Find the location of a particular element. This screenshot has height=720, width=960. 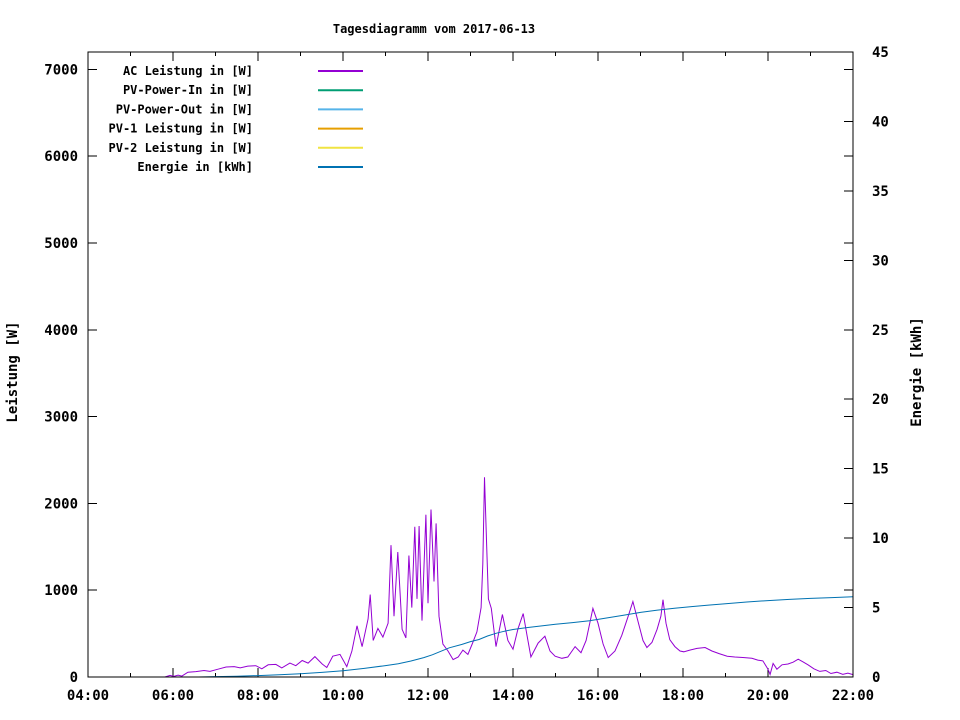

y-left-tick-label: 2000 is located at coordinates (61, 504).